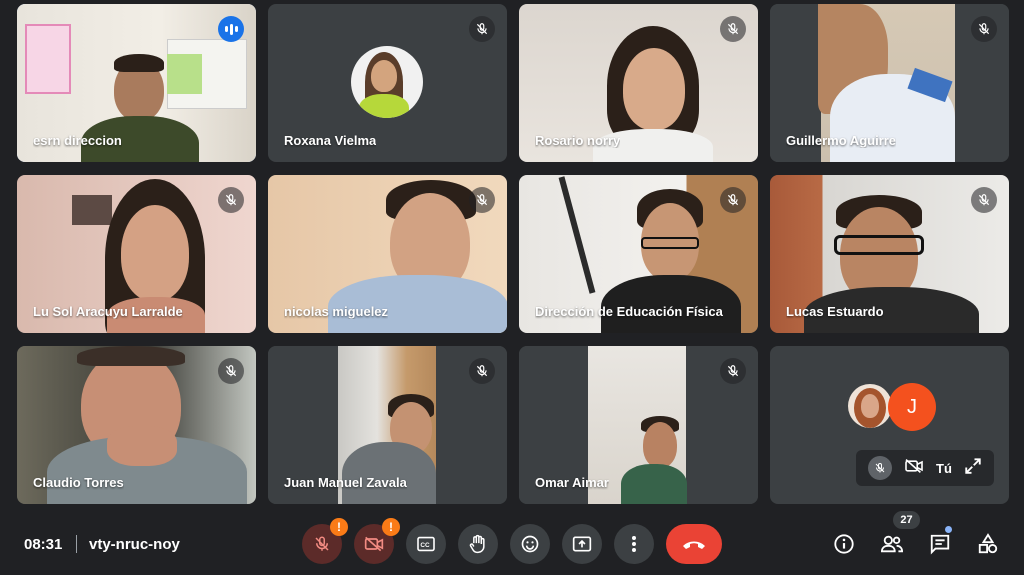 The width and height of the screenshot is (1024, 575). I want to click on self-controls: Tú, so click(925, 468).